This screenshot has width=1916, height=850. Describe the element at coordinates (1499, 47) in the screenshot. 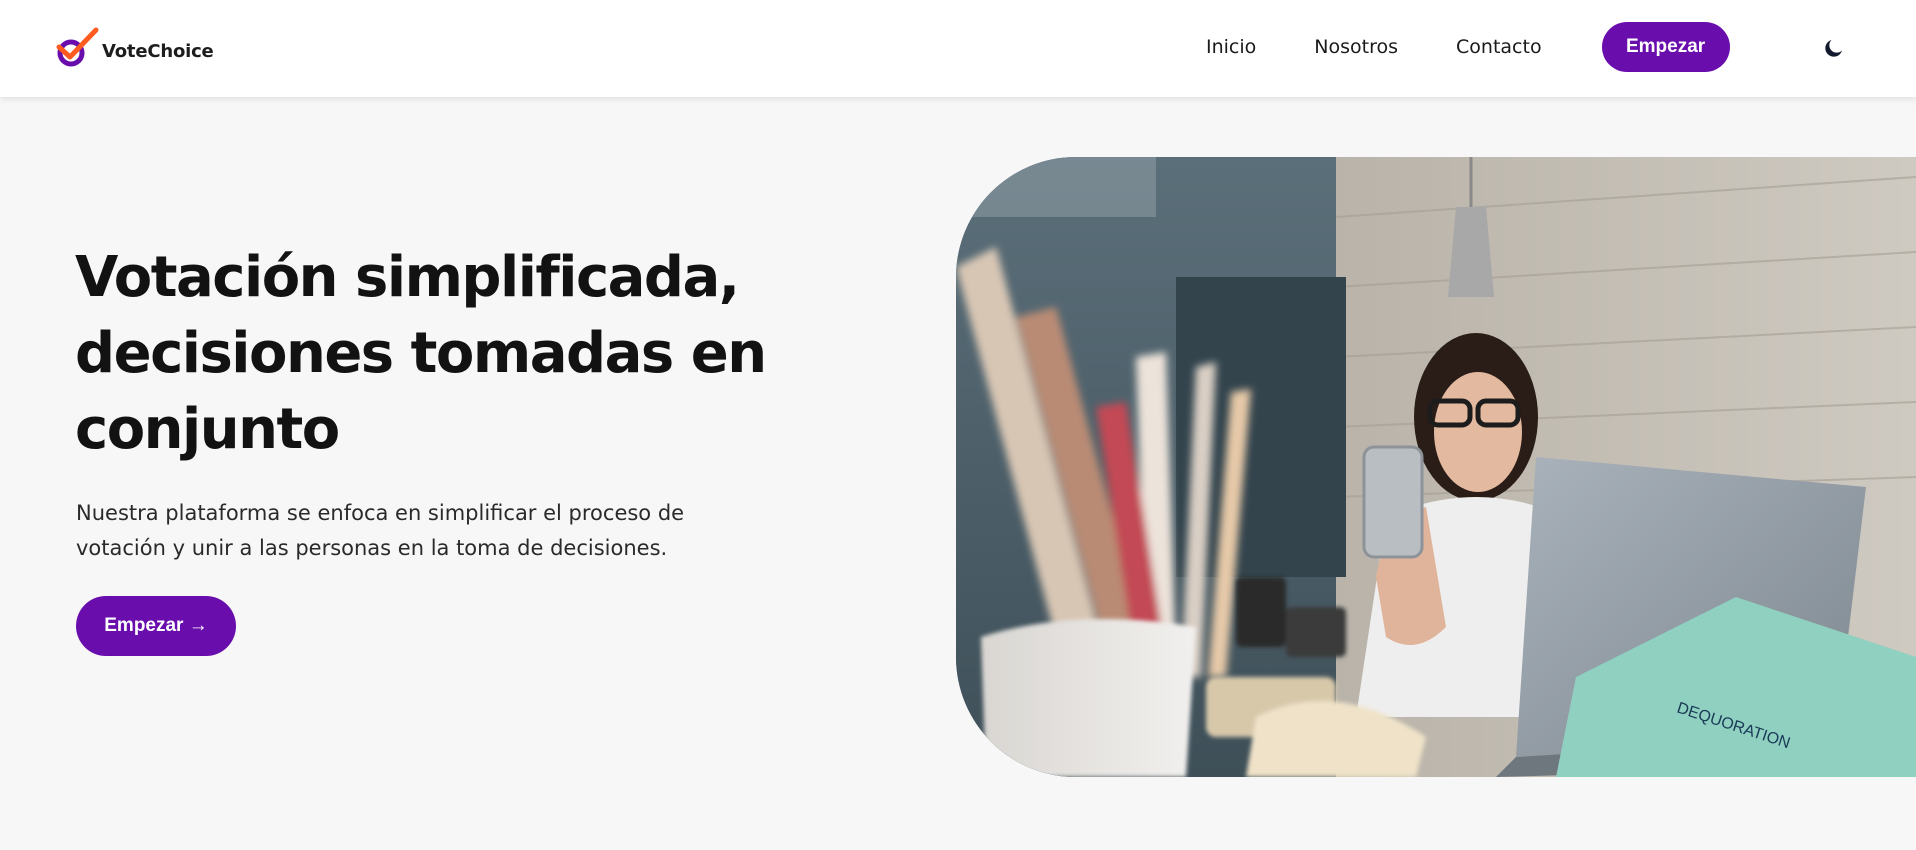

I see `nav-link-contacto: Contacto` at that location.